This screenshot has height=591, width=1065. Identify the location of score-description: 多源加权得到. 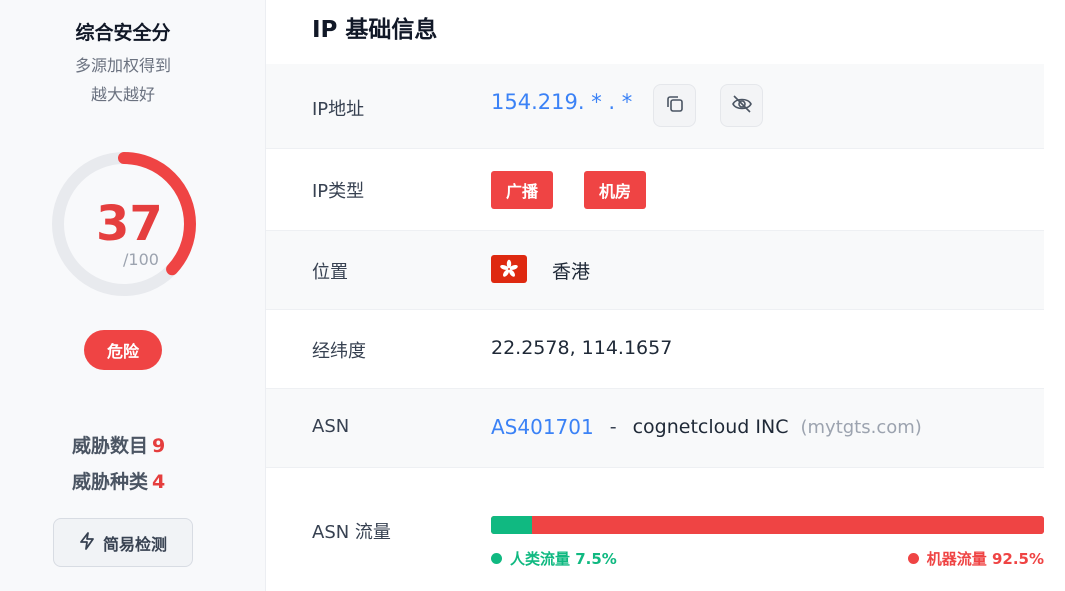
(122, 65).